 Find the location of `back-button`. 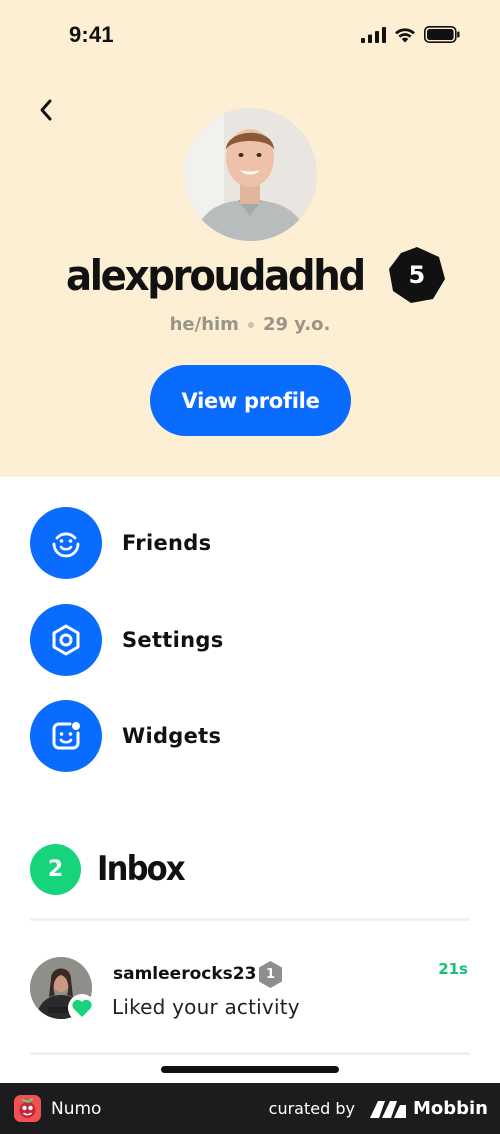

back-button is located at coordinates (46, 110).